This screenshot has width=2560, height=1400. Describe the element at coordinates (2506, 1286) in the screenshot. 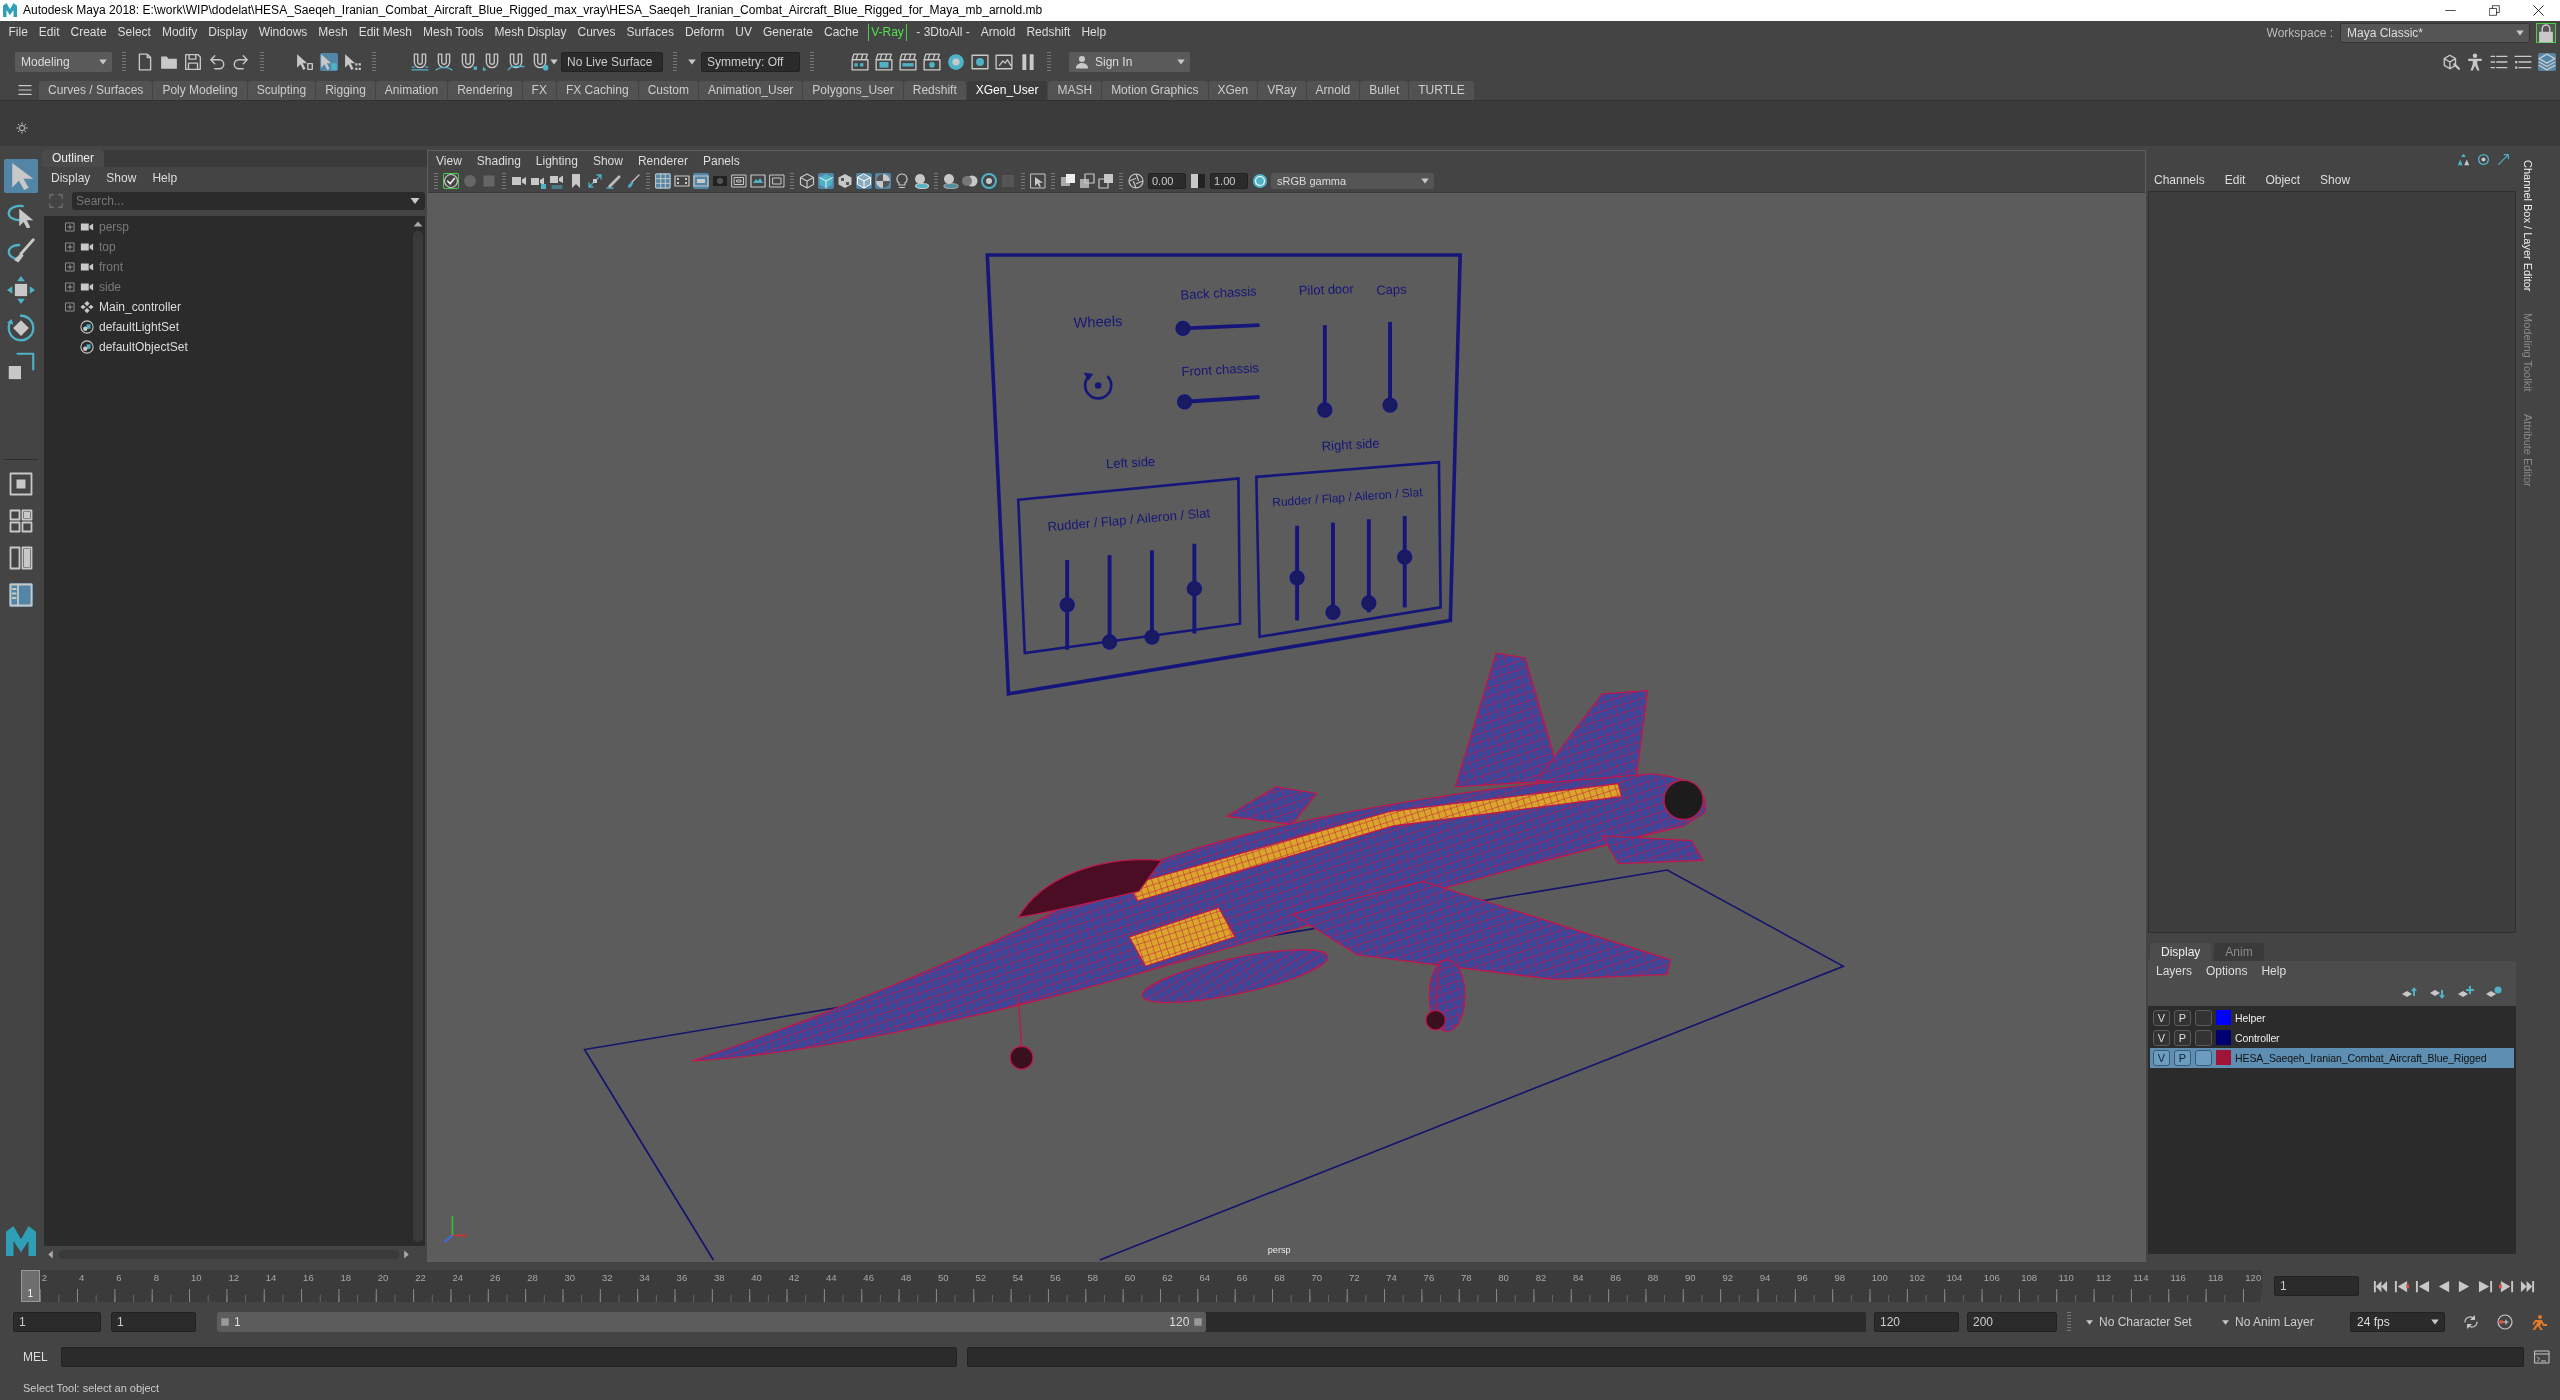

I see `next-key-icon` at that location.